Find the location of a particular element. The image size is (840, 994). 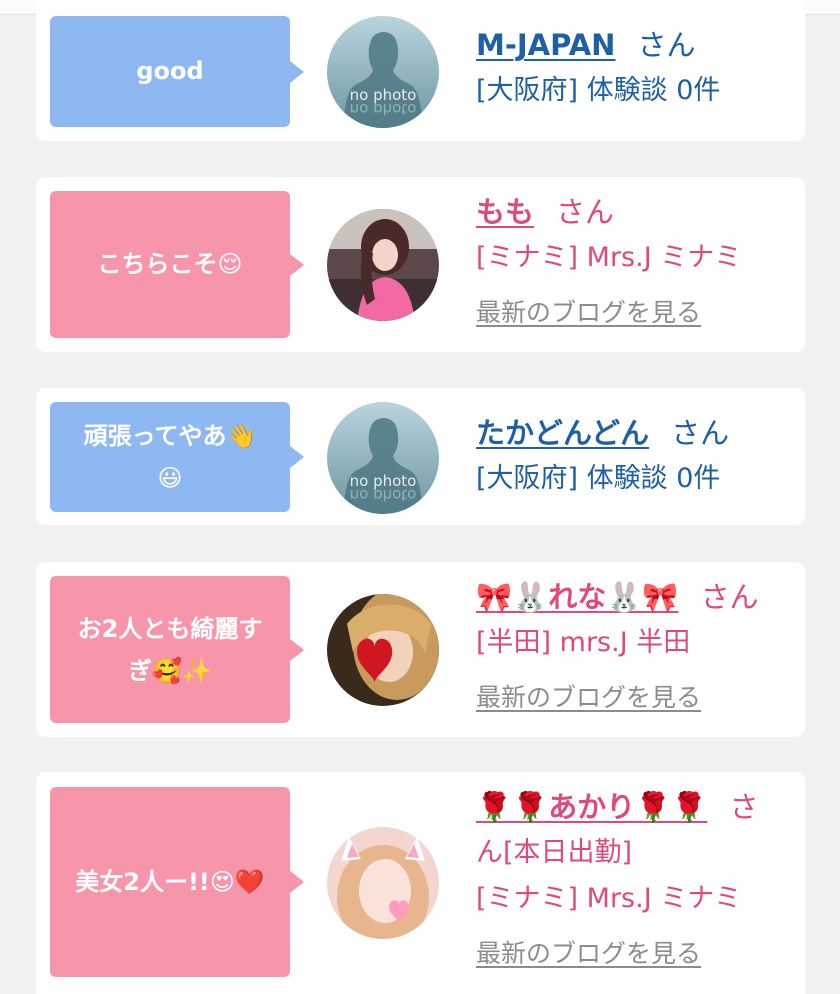

comment-text: good is located at coordinates (170, 71).